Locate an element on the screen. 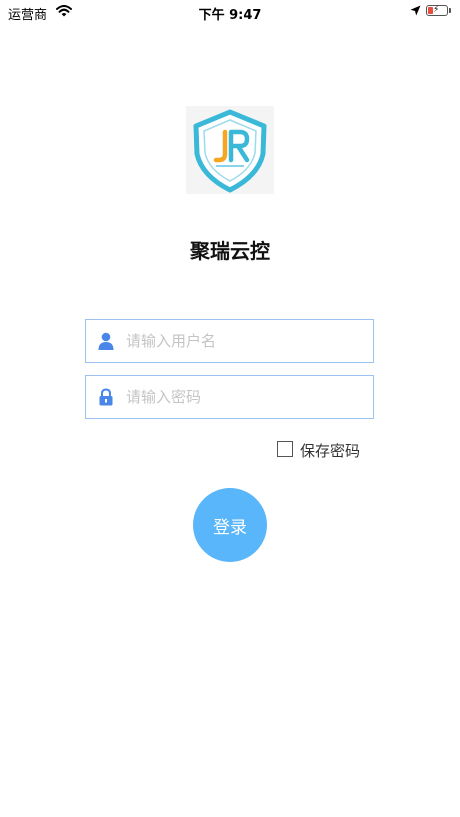 The height and width of the screenshot is (817, 460). battery-charging-icon: ⚡ is located at coordinates (437, 10).